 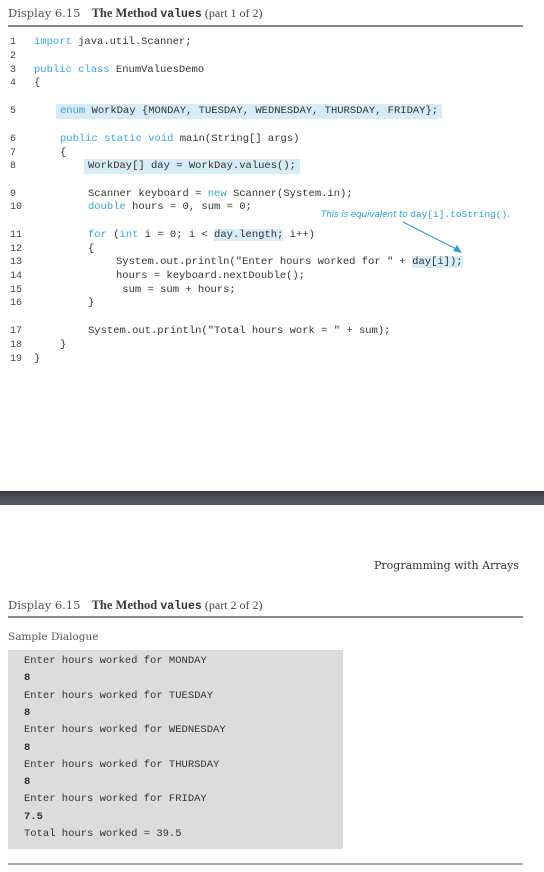 I want to click on output-line: Enter hours worked for TUESDAY, so click(x=119, y=695).